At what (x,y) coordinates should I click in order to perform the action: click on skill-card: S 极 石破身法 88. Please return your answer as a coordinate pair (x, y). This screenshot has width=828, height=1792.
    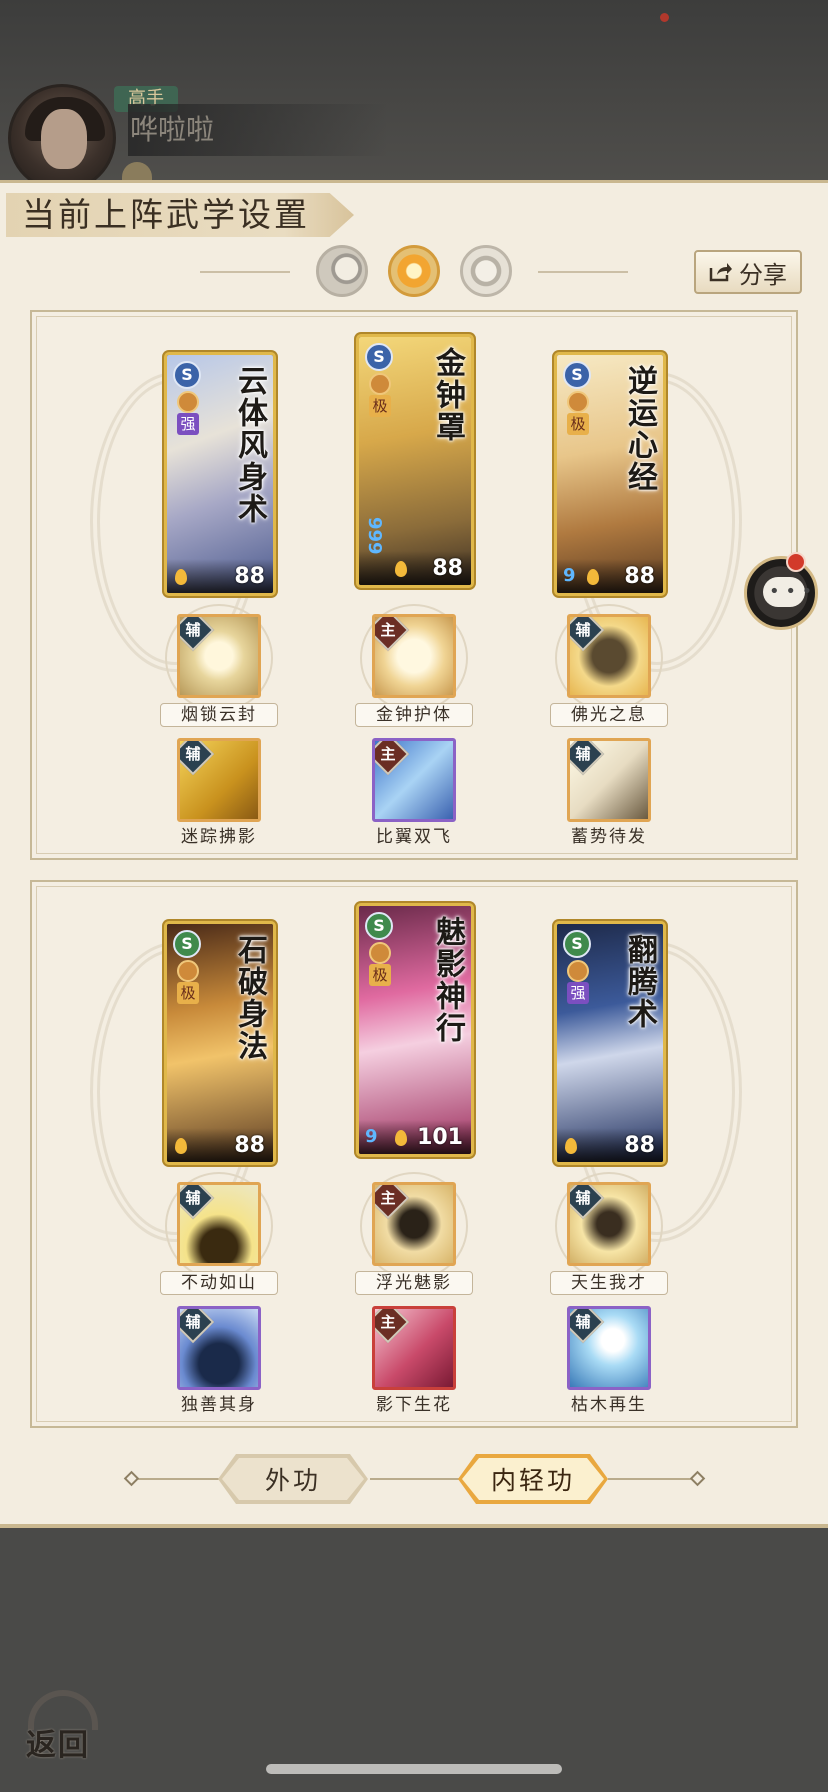
    Looking at the image, I should click on (220, 1043).